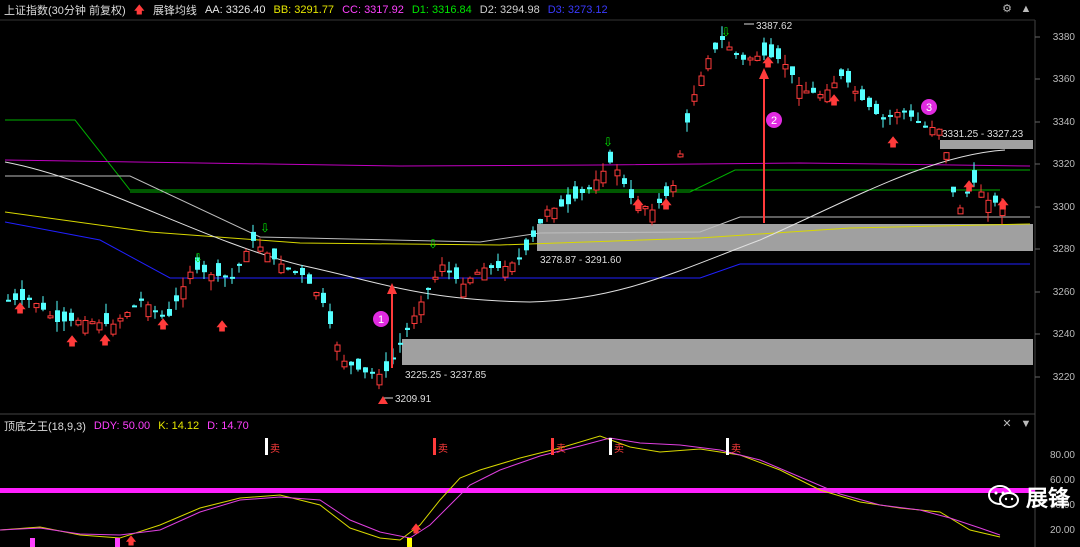 This screenshot has width=1080, height=547. I want to click on watermark: 展锋, so click(1028, 497).